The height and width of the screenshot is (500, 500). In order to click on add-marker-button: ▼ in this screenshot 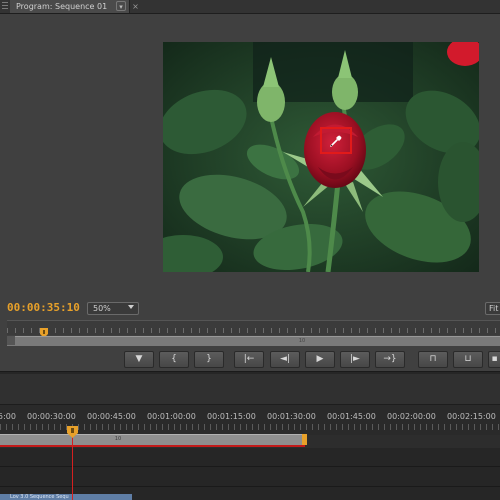, I will do `click(139, 359)`.